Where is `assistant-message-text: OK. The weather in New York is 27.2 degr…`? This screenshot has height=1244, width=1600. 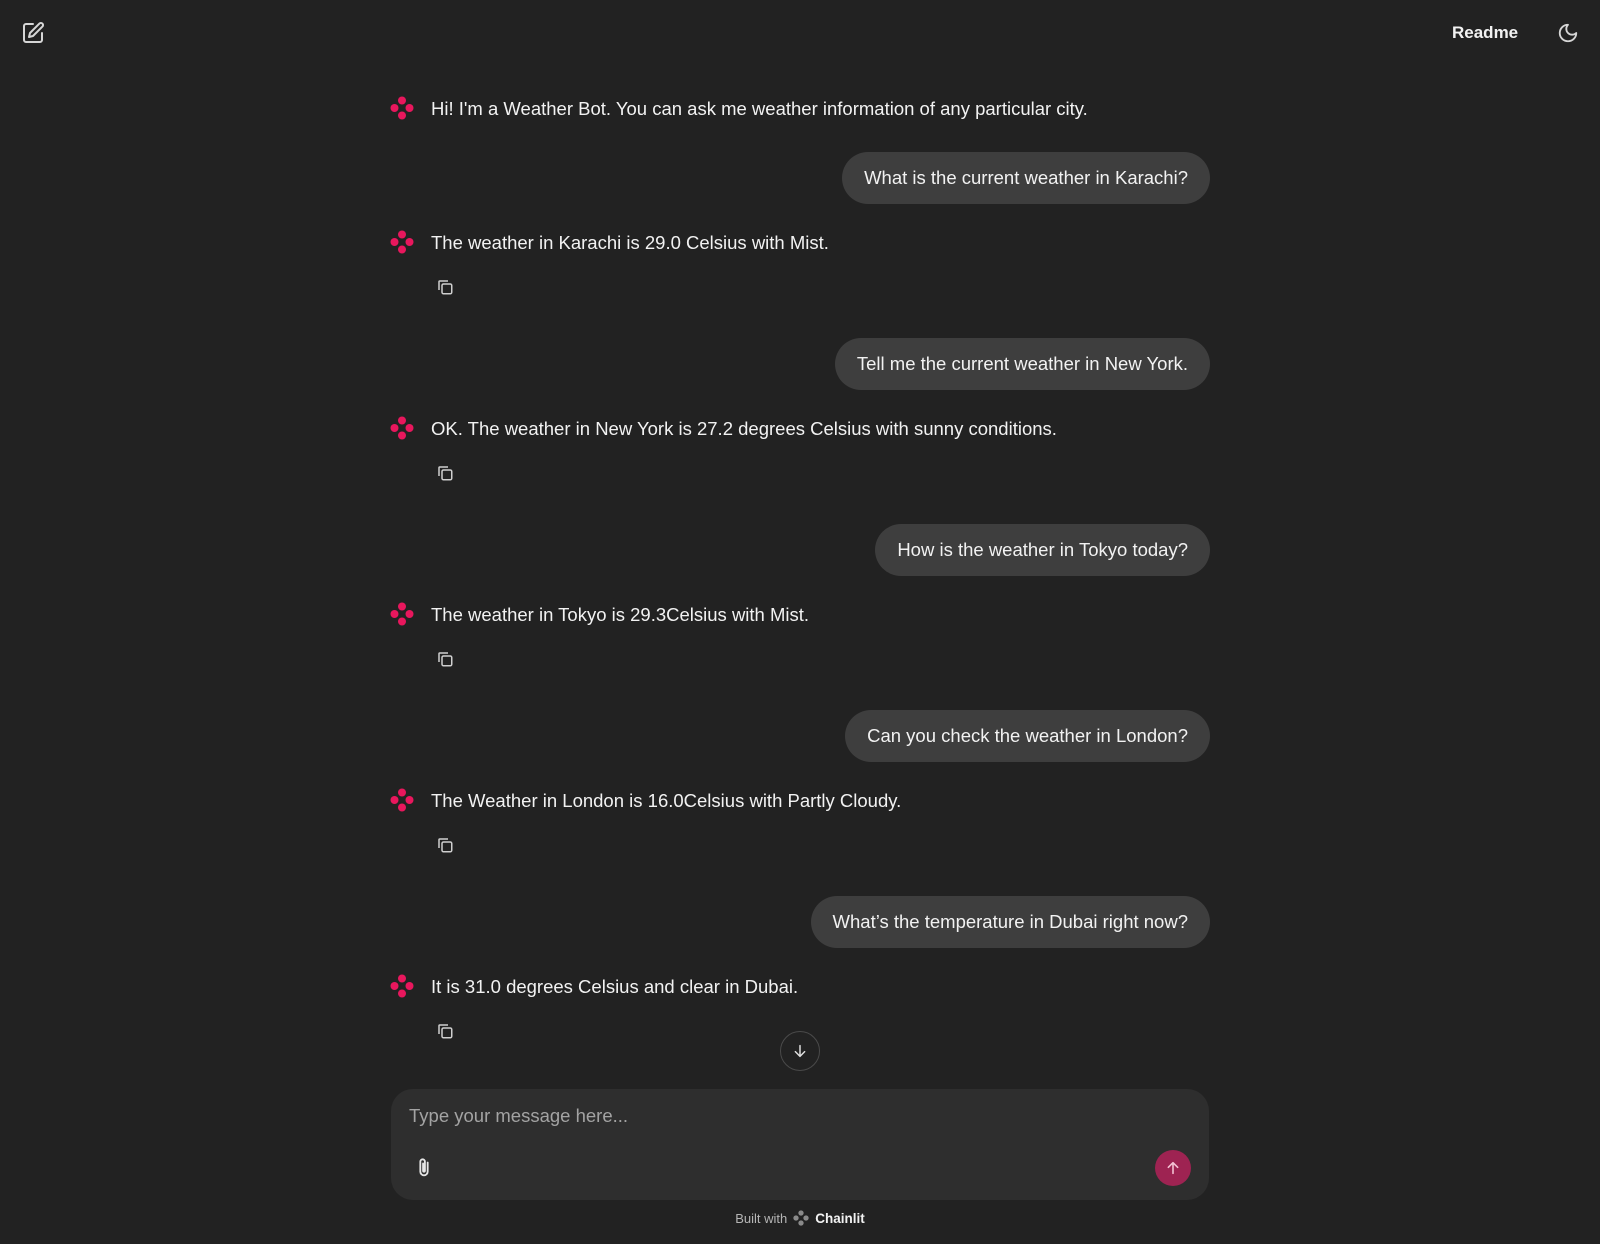 assistant-message-text: OK. The weather in New York is 27.2 degr… is located at coordinates (744, 428).